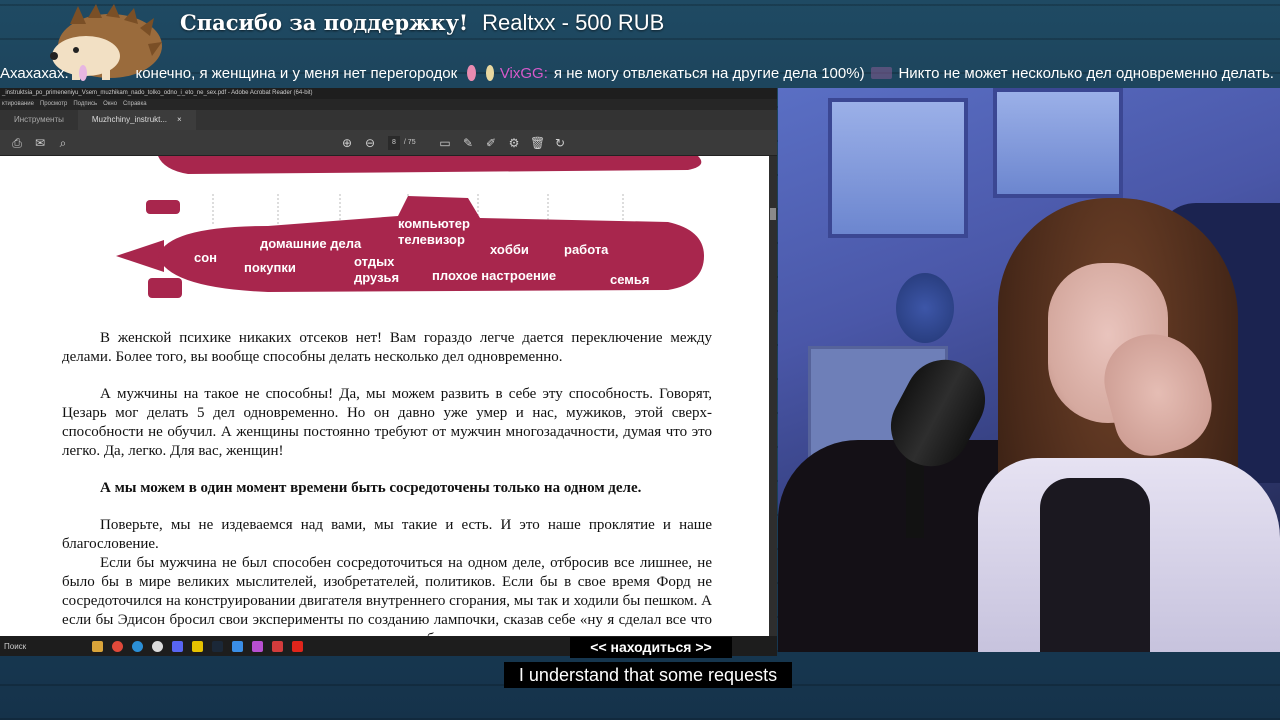 The image size is (1280, 720). I want to click on menu-sign: Подпись, so click(85, 104).